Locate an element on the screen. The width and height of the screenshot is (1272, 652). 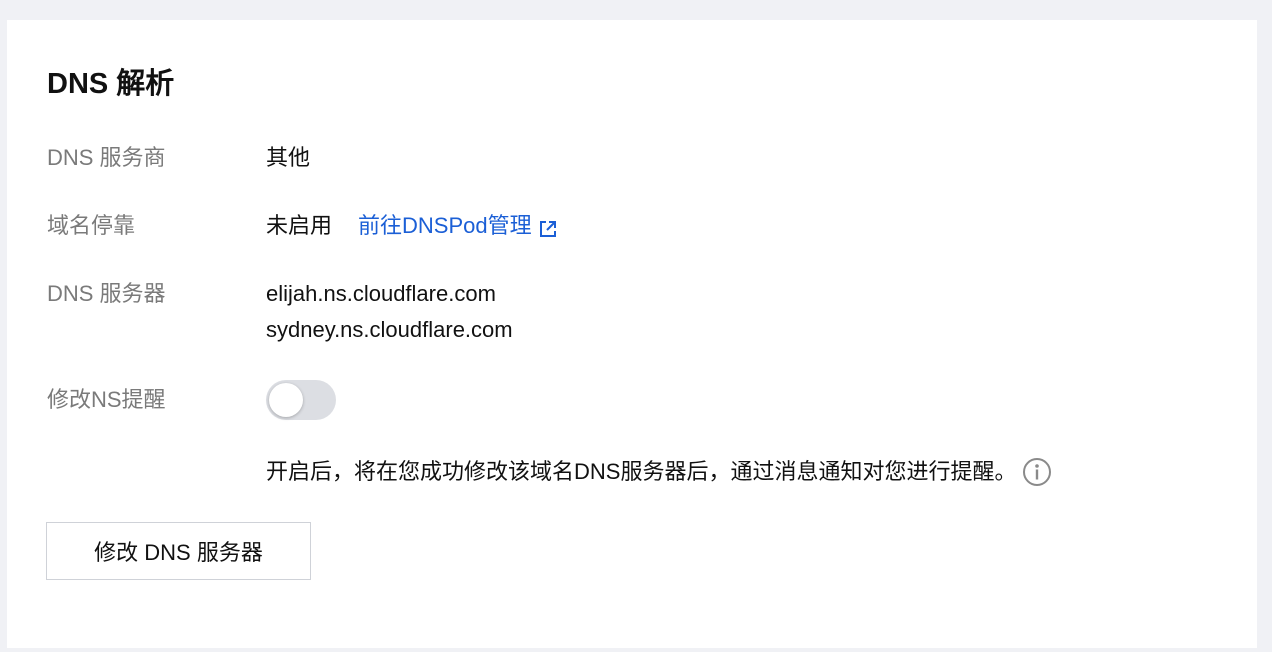
reminder-hint: 开启后，将在您成功修改该域名DNS服务器后，通过消息通知对您进行提醒。 is located at coordinates (659, 472).